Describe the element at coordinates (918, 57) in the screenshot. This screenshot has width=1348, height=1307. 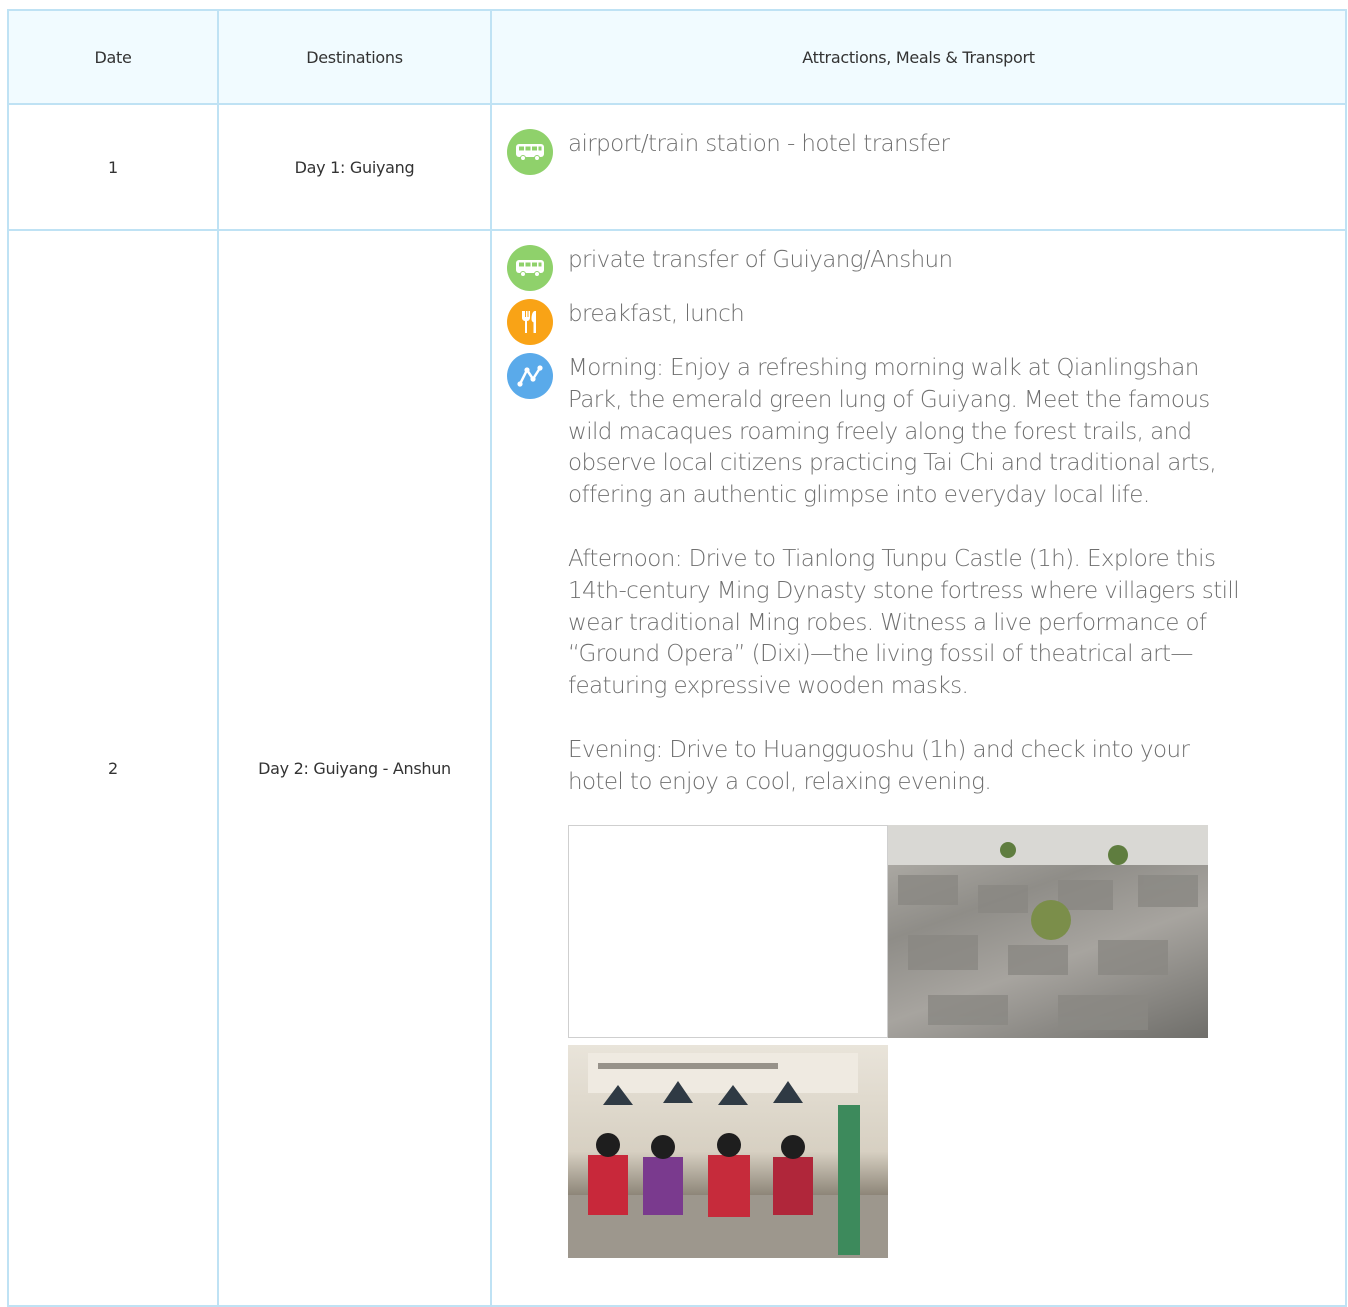
I see `header-attractions: Attractions, Meals & Transport` at that location.